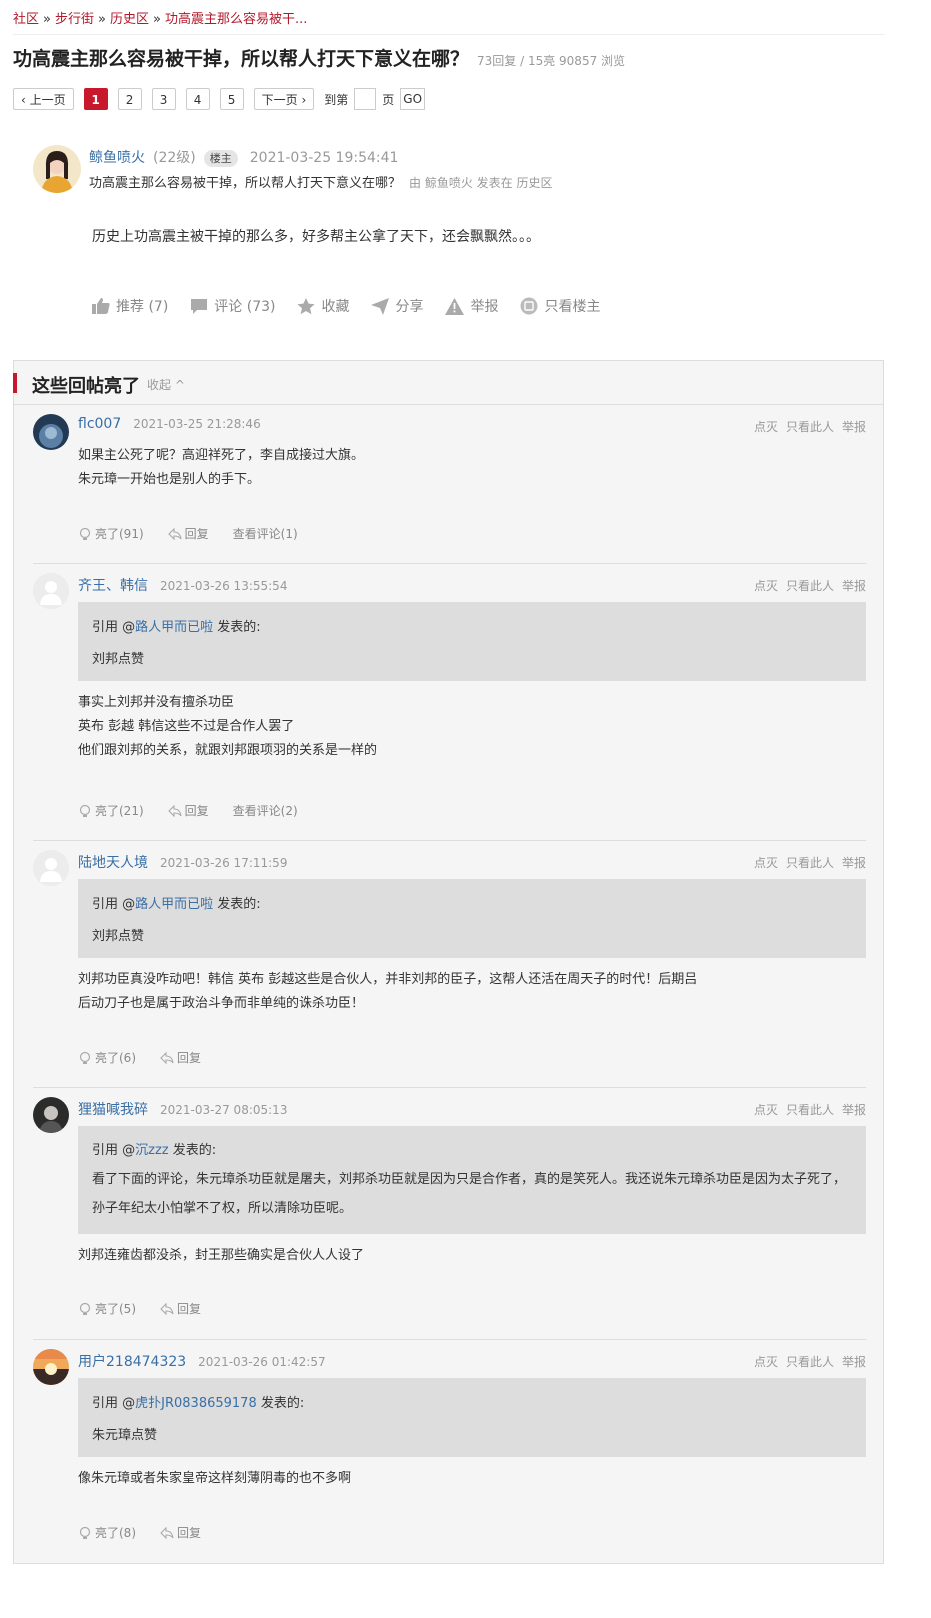 This screenshot has width=931, height=1618. What do you see at coordinates (111, 533) in the screenshot?
I see `light-button: 亮了(91)` at bounding box center [111, 533].